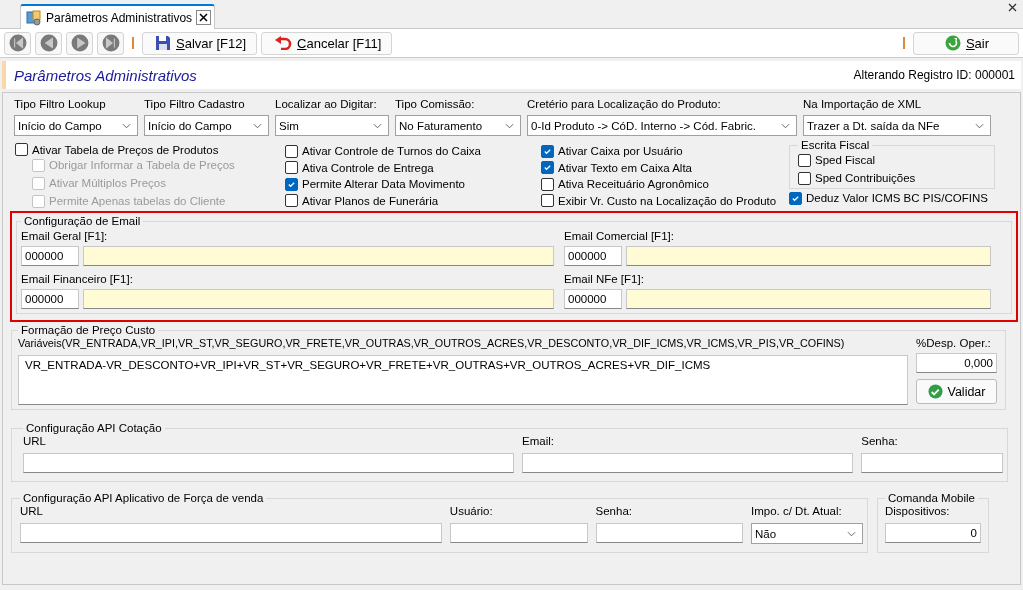  I want to click on checkbox-label: Ativar Tabela de Preços de Produtos, so click(125, 149).